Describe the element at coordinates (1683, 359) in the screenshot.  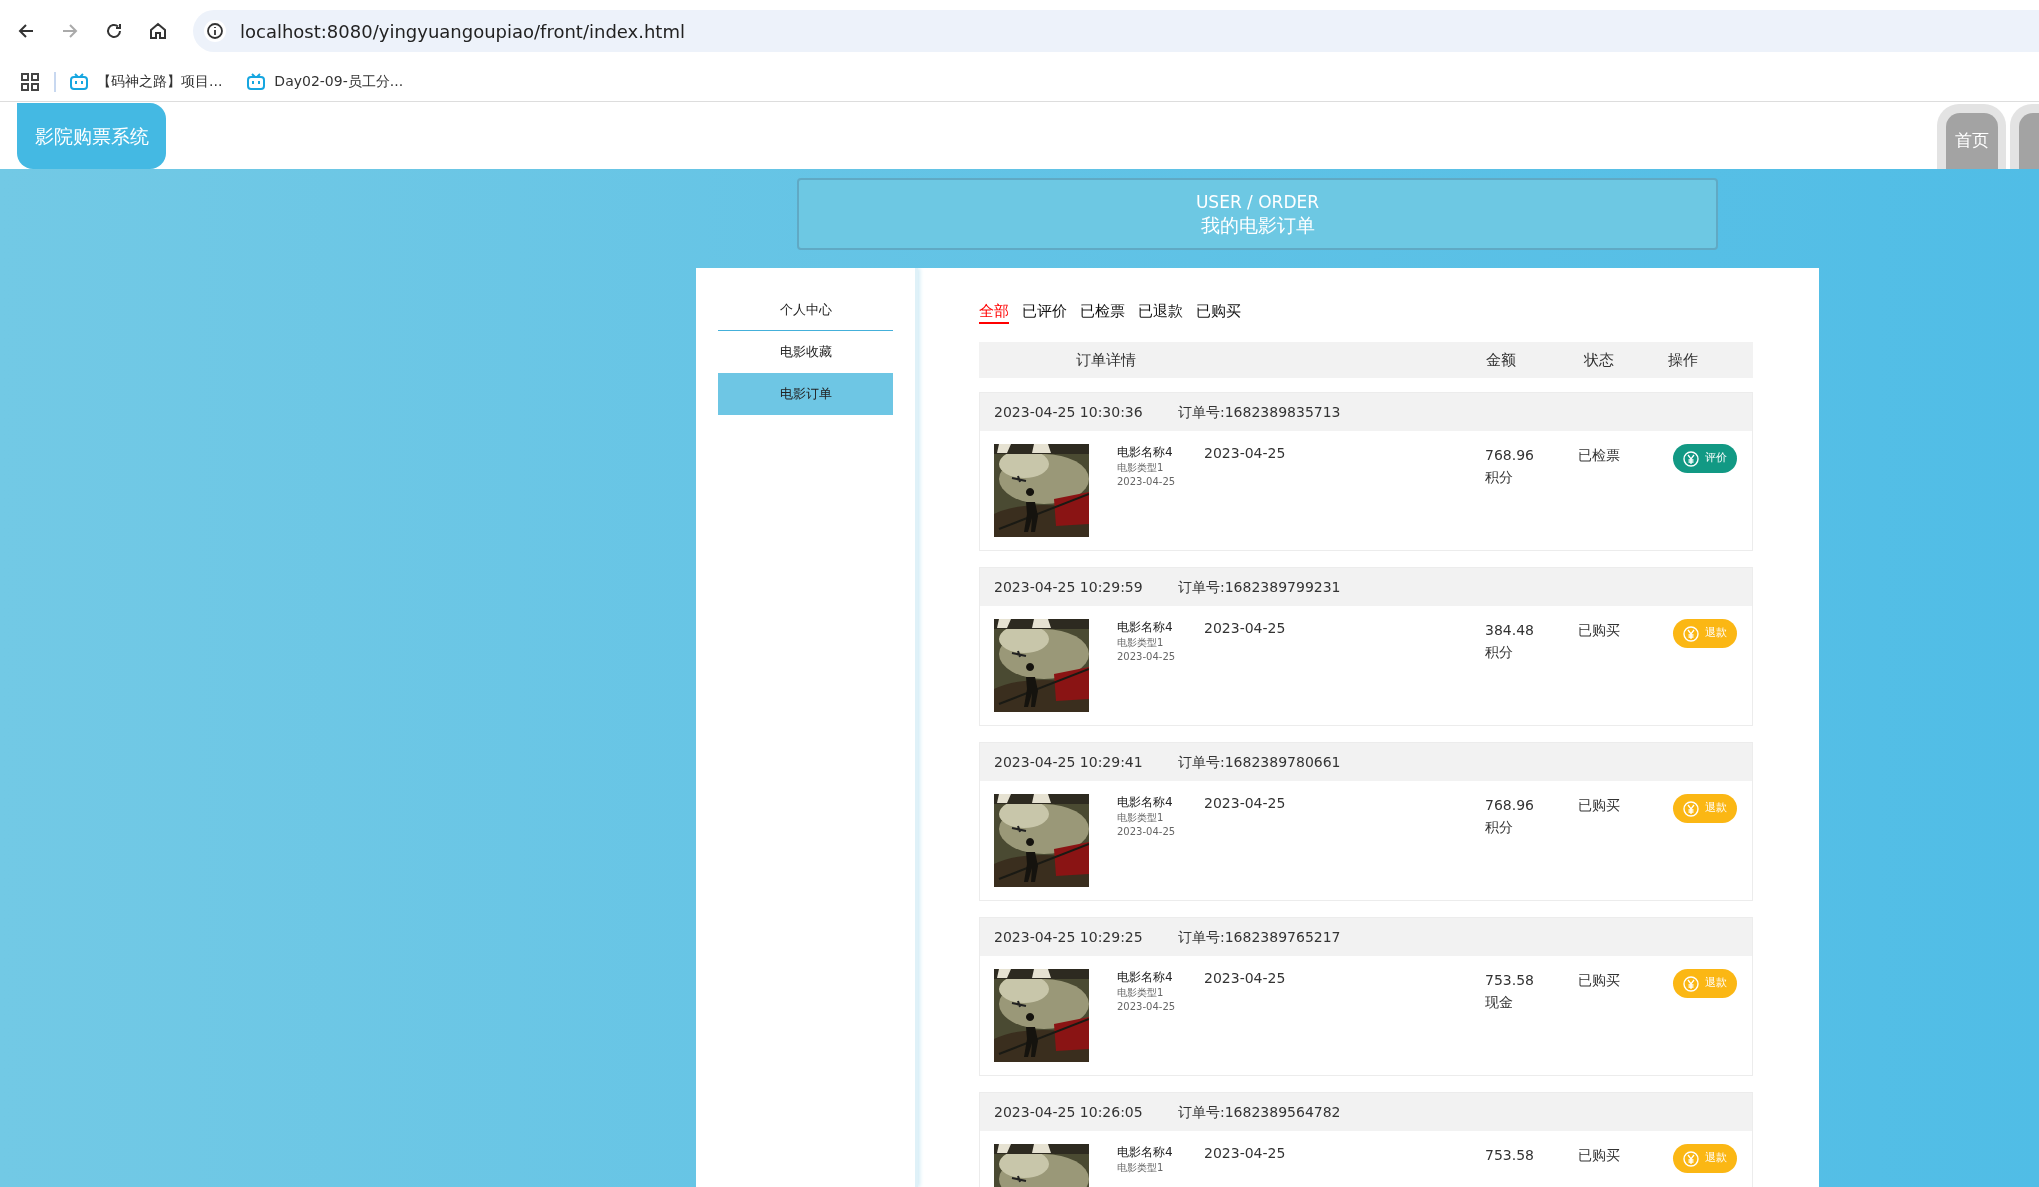
I see `column-header: 操作` at that location.